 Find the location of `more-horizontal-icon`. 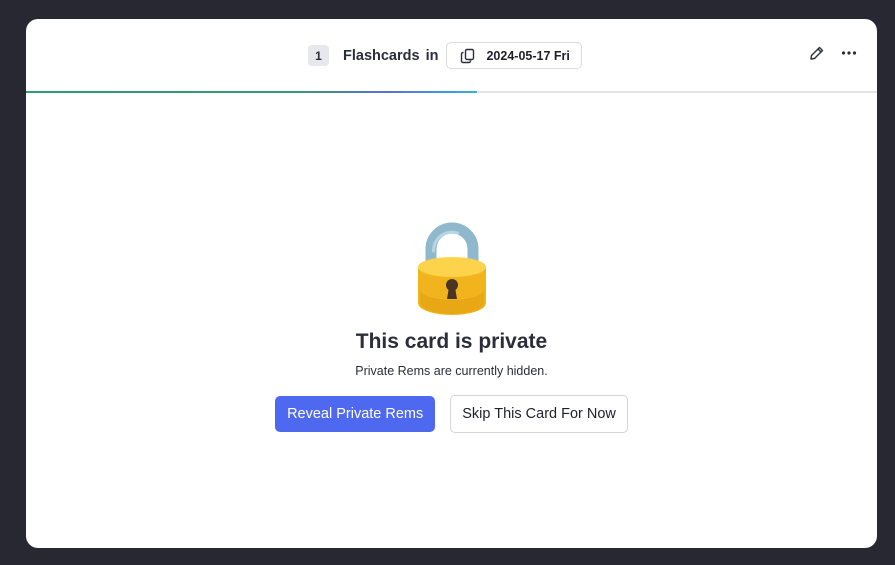

more-horizontal-icon is located at coordinates (849, 55).